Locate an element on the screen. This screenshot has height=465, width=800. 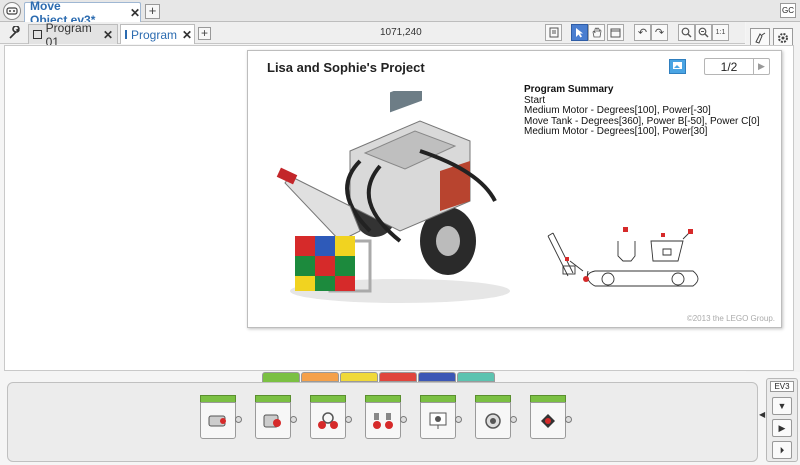
page-indicator: 1/2 is located at coordinates (729, 66).